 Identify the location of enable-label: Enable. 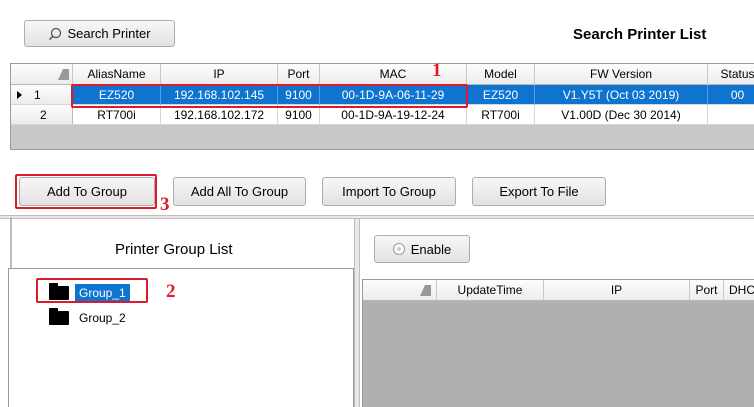
(431, 249).